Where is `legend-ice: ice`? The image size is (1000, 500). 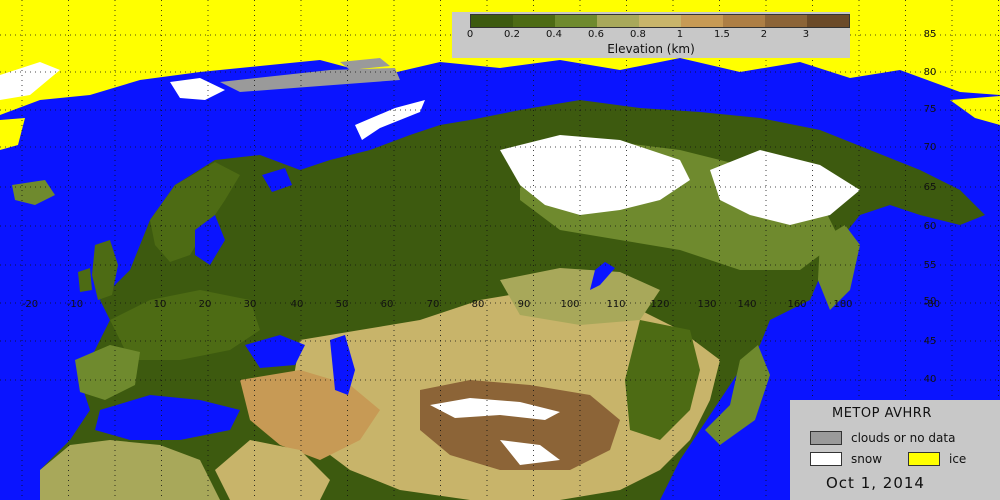
legend-ice: ice is located at coordinates (937, 459).